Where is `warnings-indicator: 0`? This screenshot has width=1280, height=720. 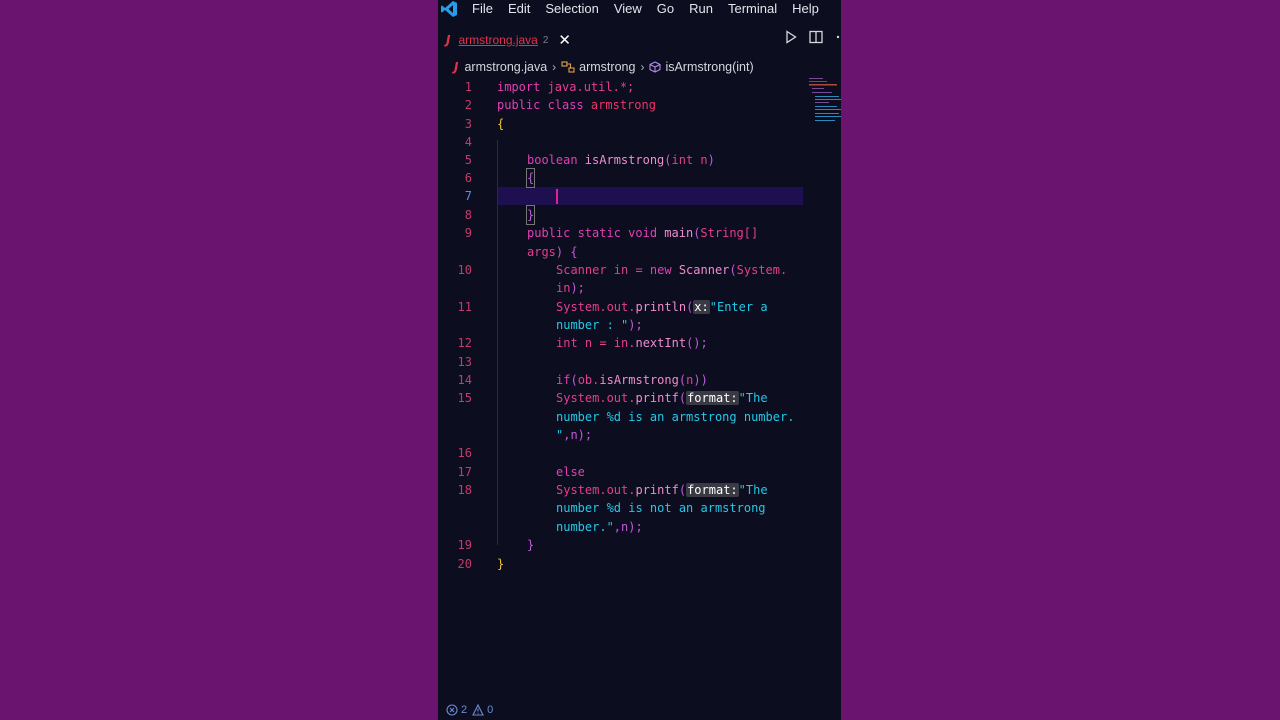 warnings-indicator: 0 is located at coordinates (482, 710).